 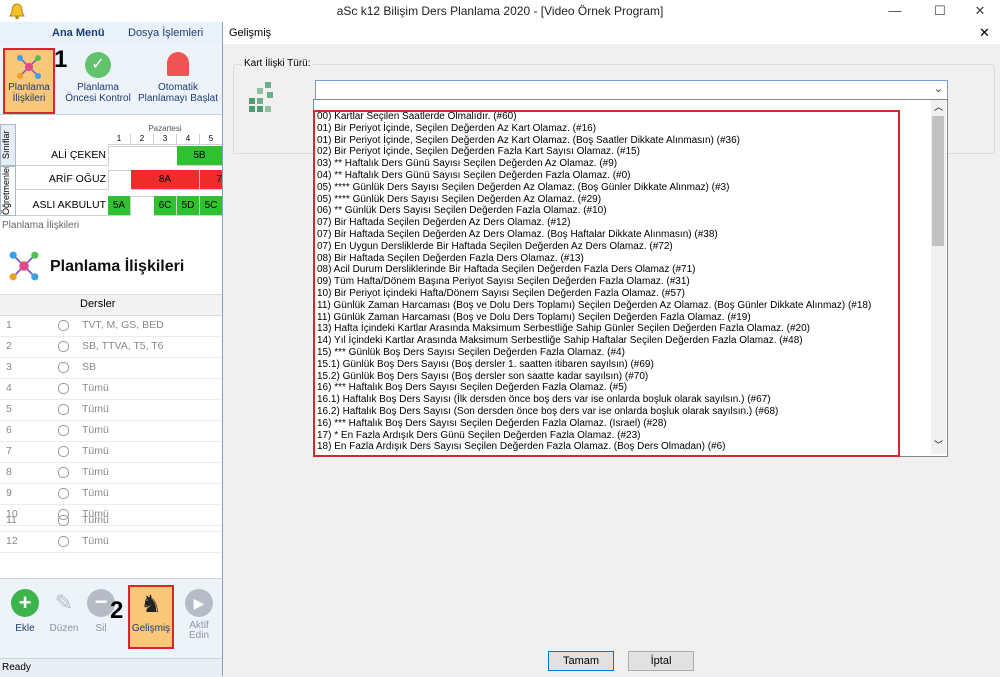 I want to click on teacher-row: ALİ ÇEKEN 5B, so click(x=119, y=156).